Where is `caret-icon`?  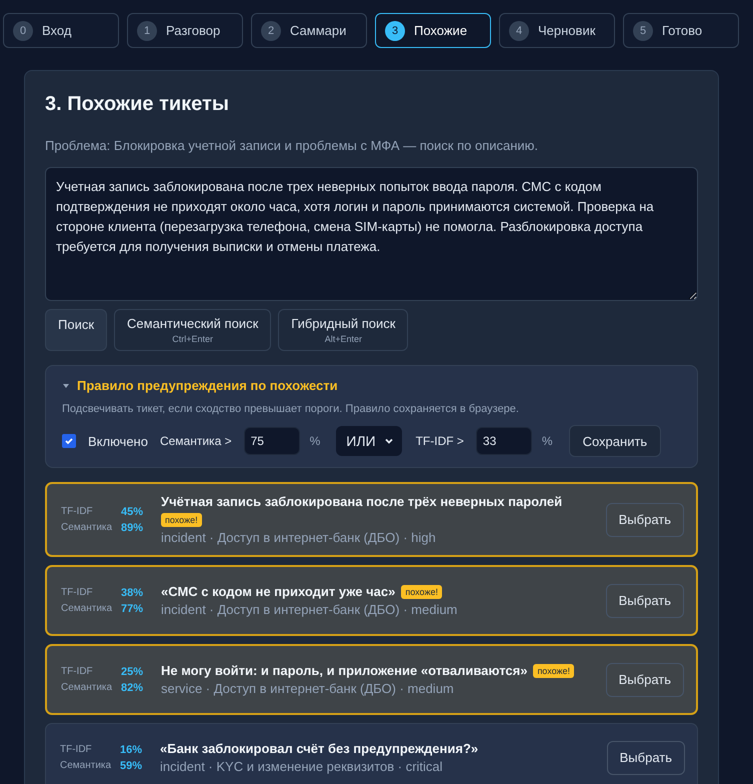 caret-icon is located at coordinates (66, 386).